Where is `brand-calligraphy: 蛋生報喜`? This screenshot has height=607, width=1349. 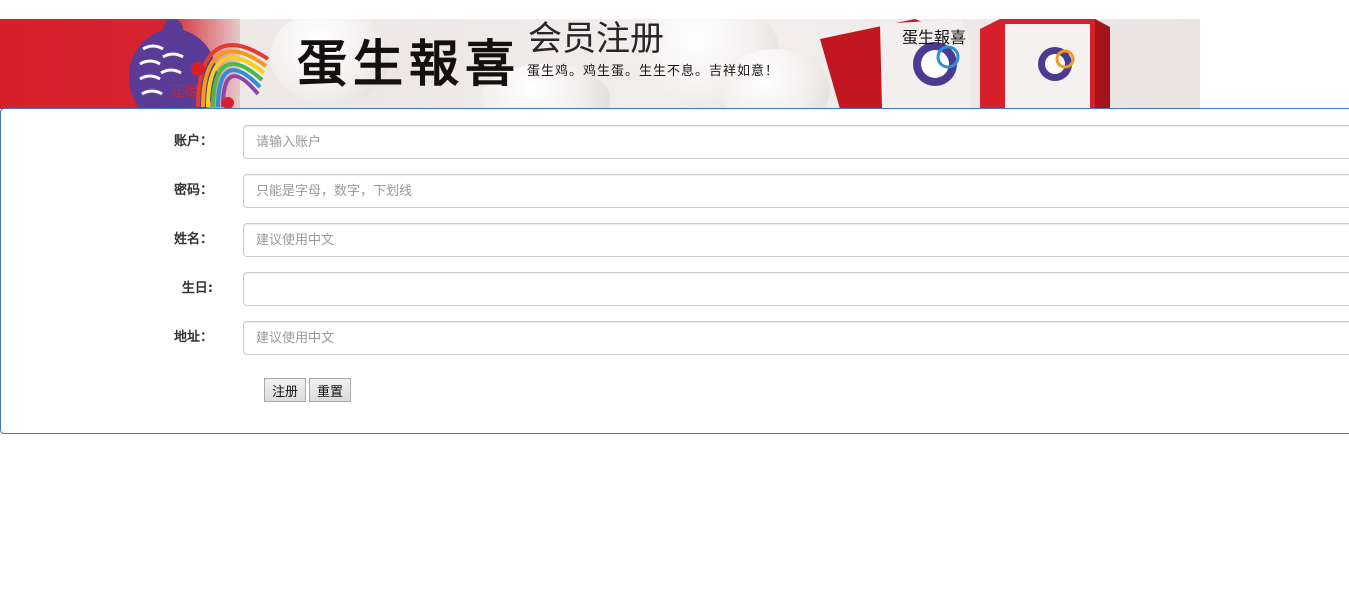 brand-calligraphy: 蛋生報喜 is located at coordinates (409, 63).